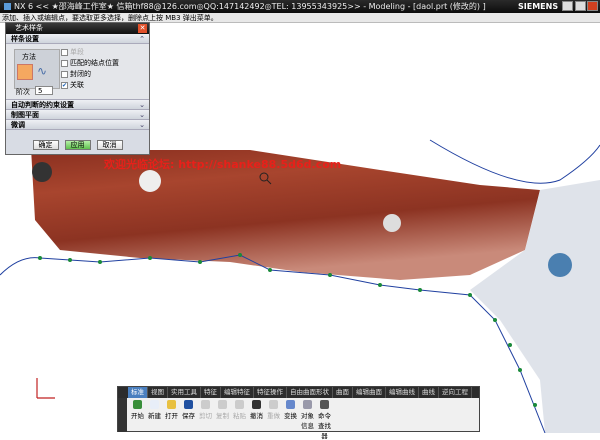 This screenshot has height=440, width=600. What do you see at coordinates (77, 85) in the screenshot?
I see `checkbox-label: 关联` at bounding box center [77, 85].